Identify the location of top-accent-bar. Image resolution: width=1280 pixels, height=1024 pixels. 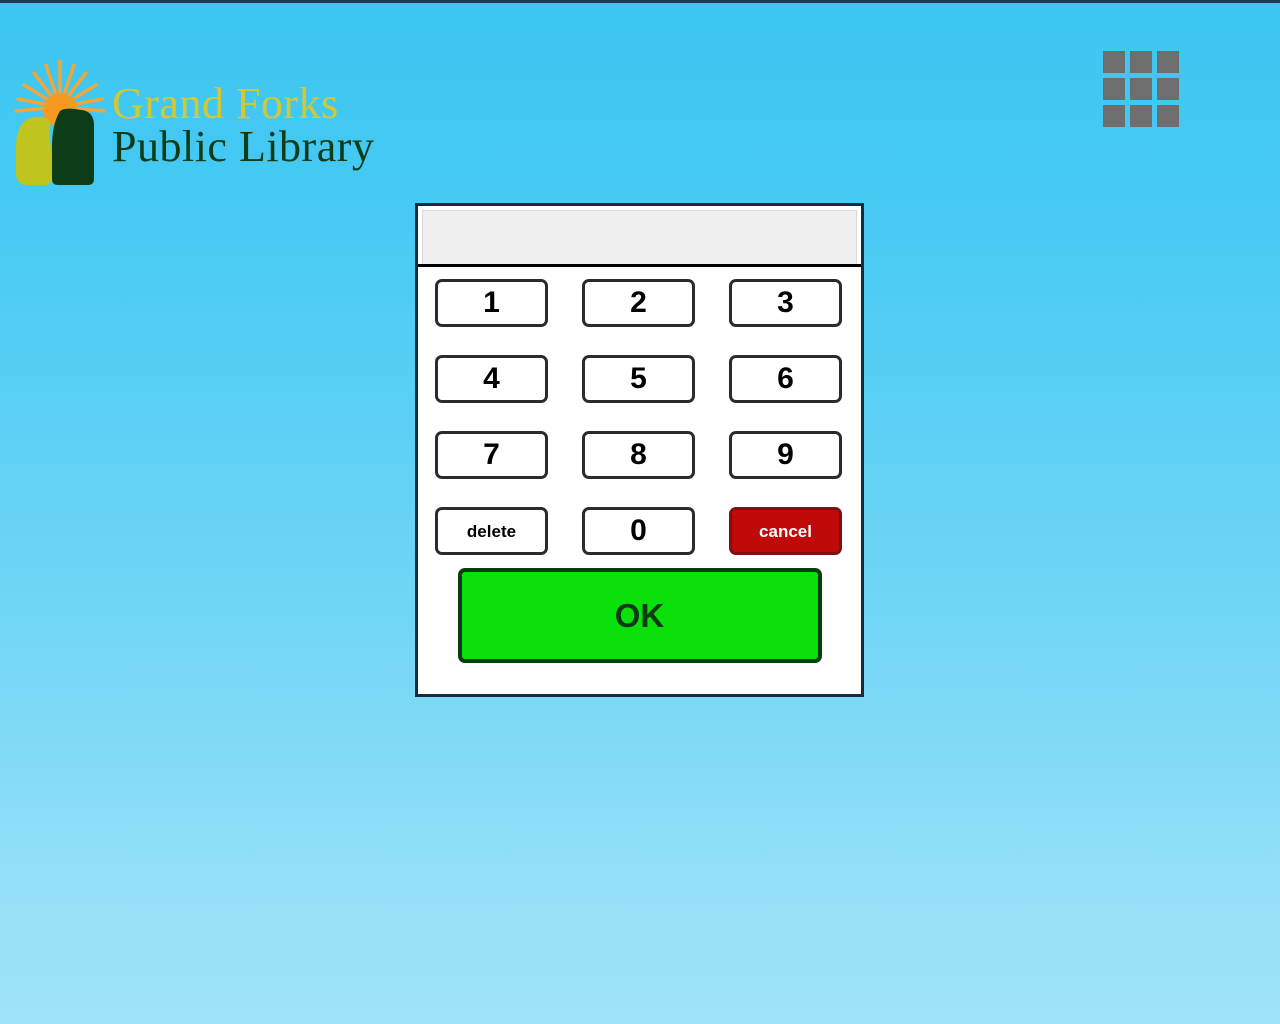
(640, 1).